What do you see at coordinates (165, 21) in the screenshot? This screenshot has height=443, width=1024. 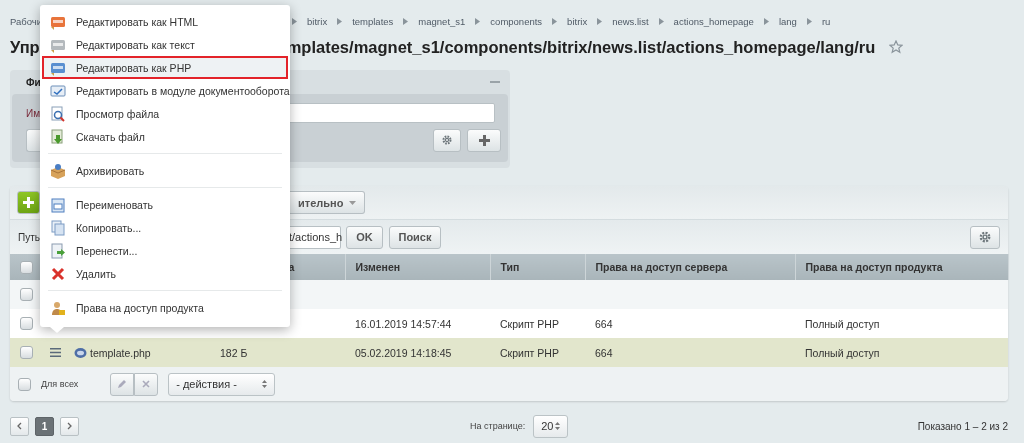 I see `menu-item: Редактировать как HTML` at bounding box center [165, 21].